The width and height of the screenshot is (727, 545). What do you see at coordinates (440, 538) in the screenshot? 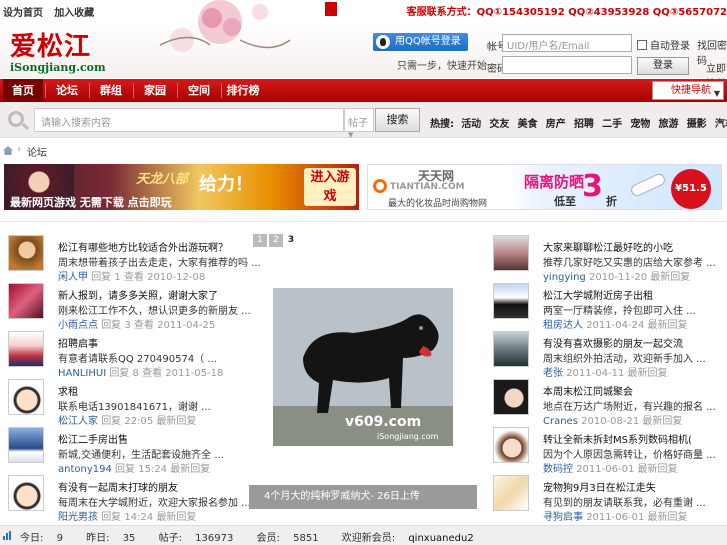
I see `newest-member-link: qinxuanedu2` at bounding box center [440, 538].